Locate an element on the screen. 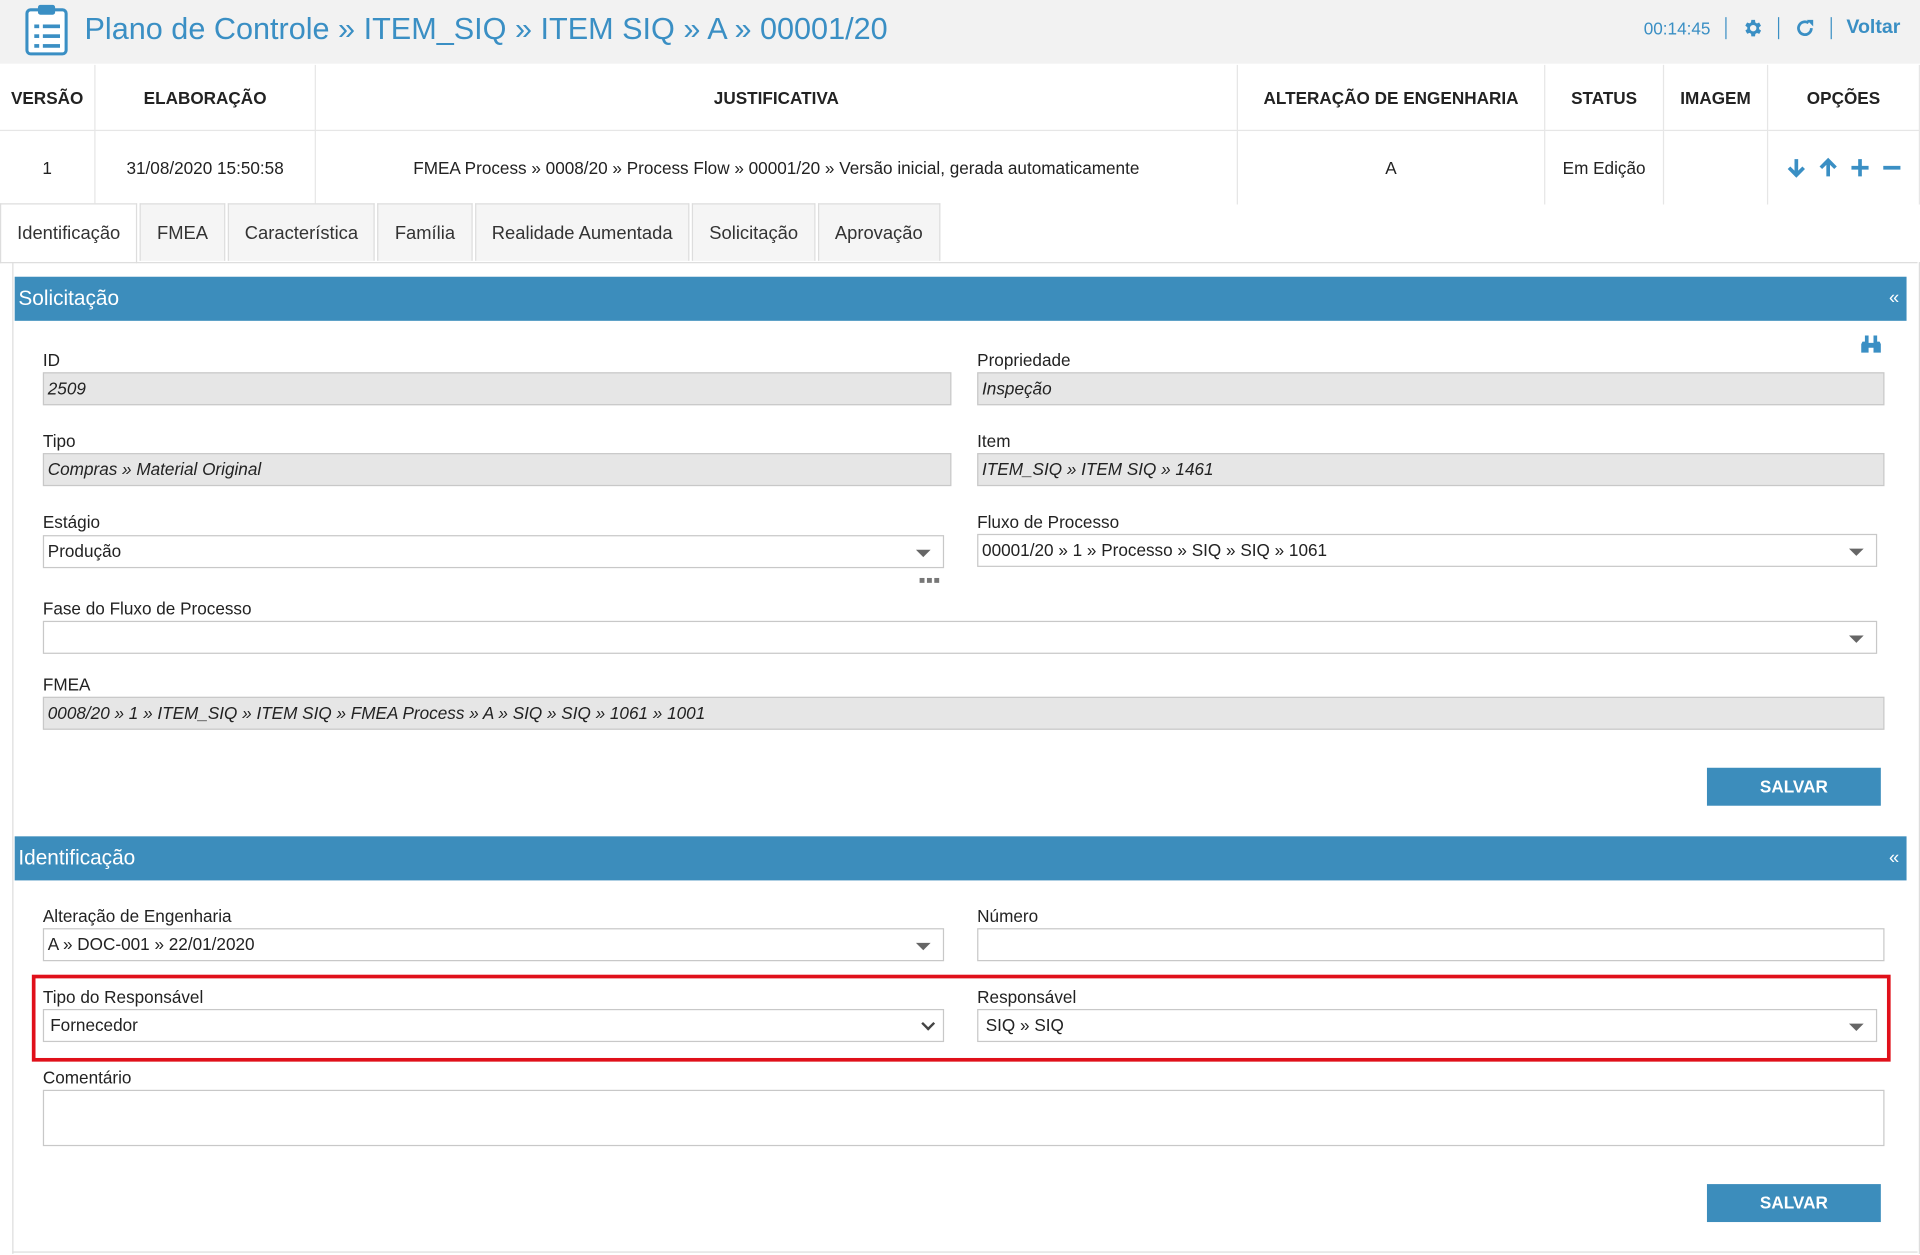 The height and width of the screenshot is (1255, 1920). comentario-textarea is located at coordinates (963, 1118).